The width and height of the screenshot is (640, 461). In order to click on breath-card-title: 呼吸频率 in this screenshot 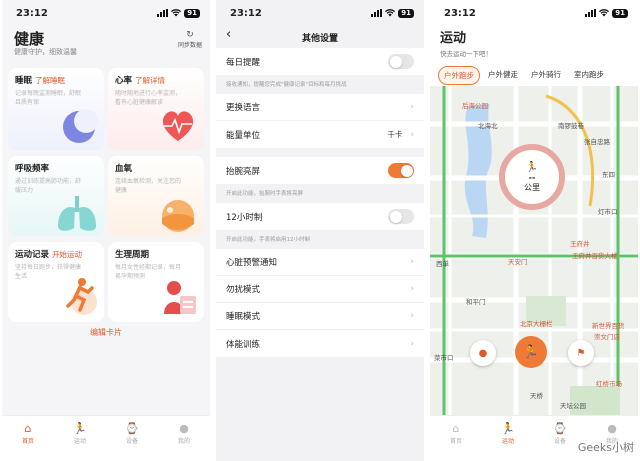, I will do `click(32, 169)`.